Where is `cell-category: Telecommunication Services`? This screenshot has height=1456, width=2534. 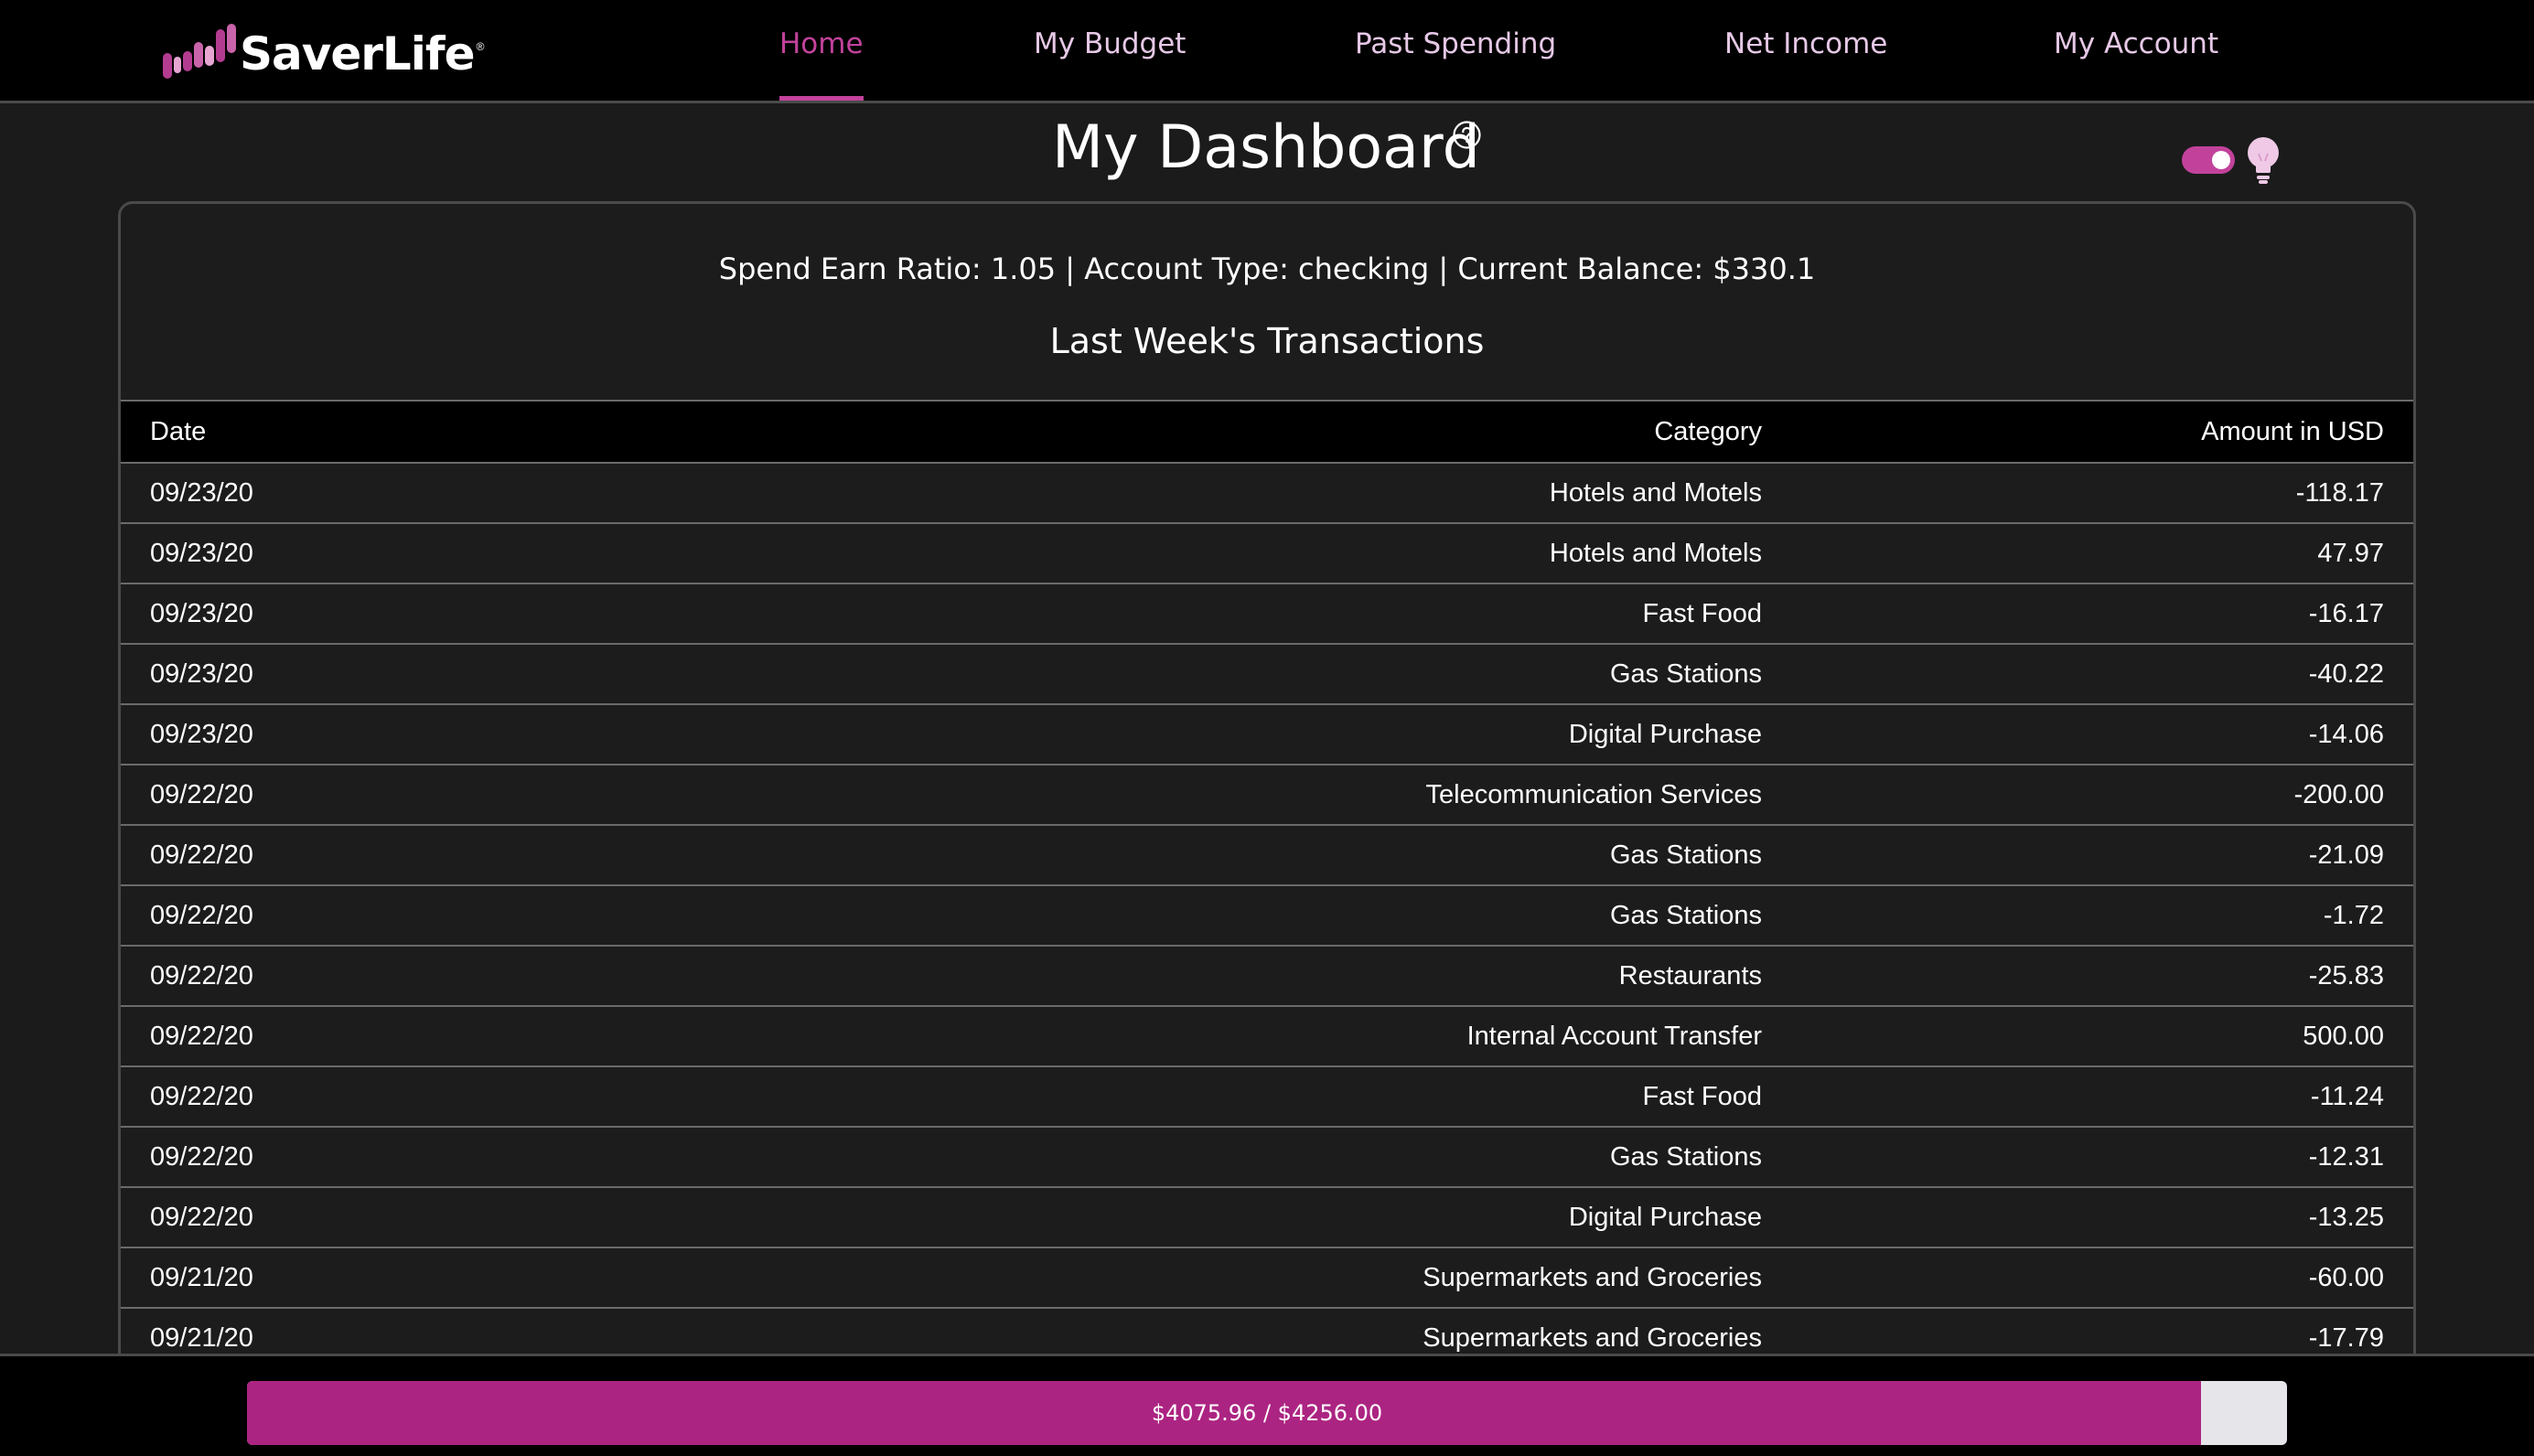
cell-category: Telecommunication Services is located at coordinates (1322, 794).